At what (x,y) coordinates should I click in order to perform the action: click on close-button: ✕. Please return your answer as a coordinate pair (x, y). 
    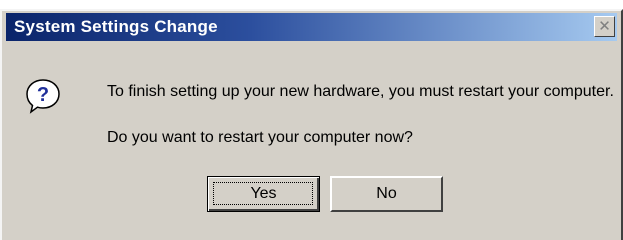
    Looking at the image, I should click on (604, 26).